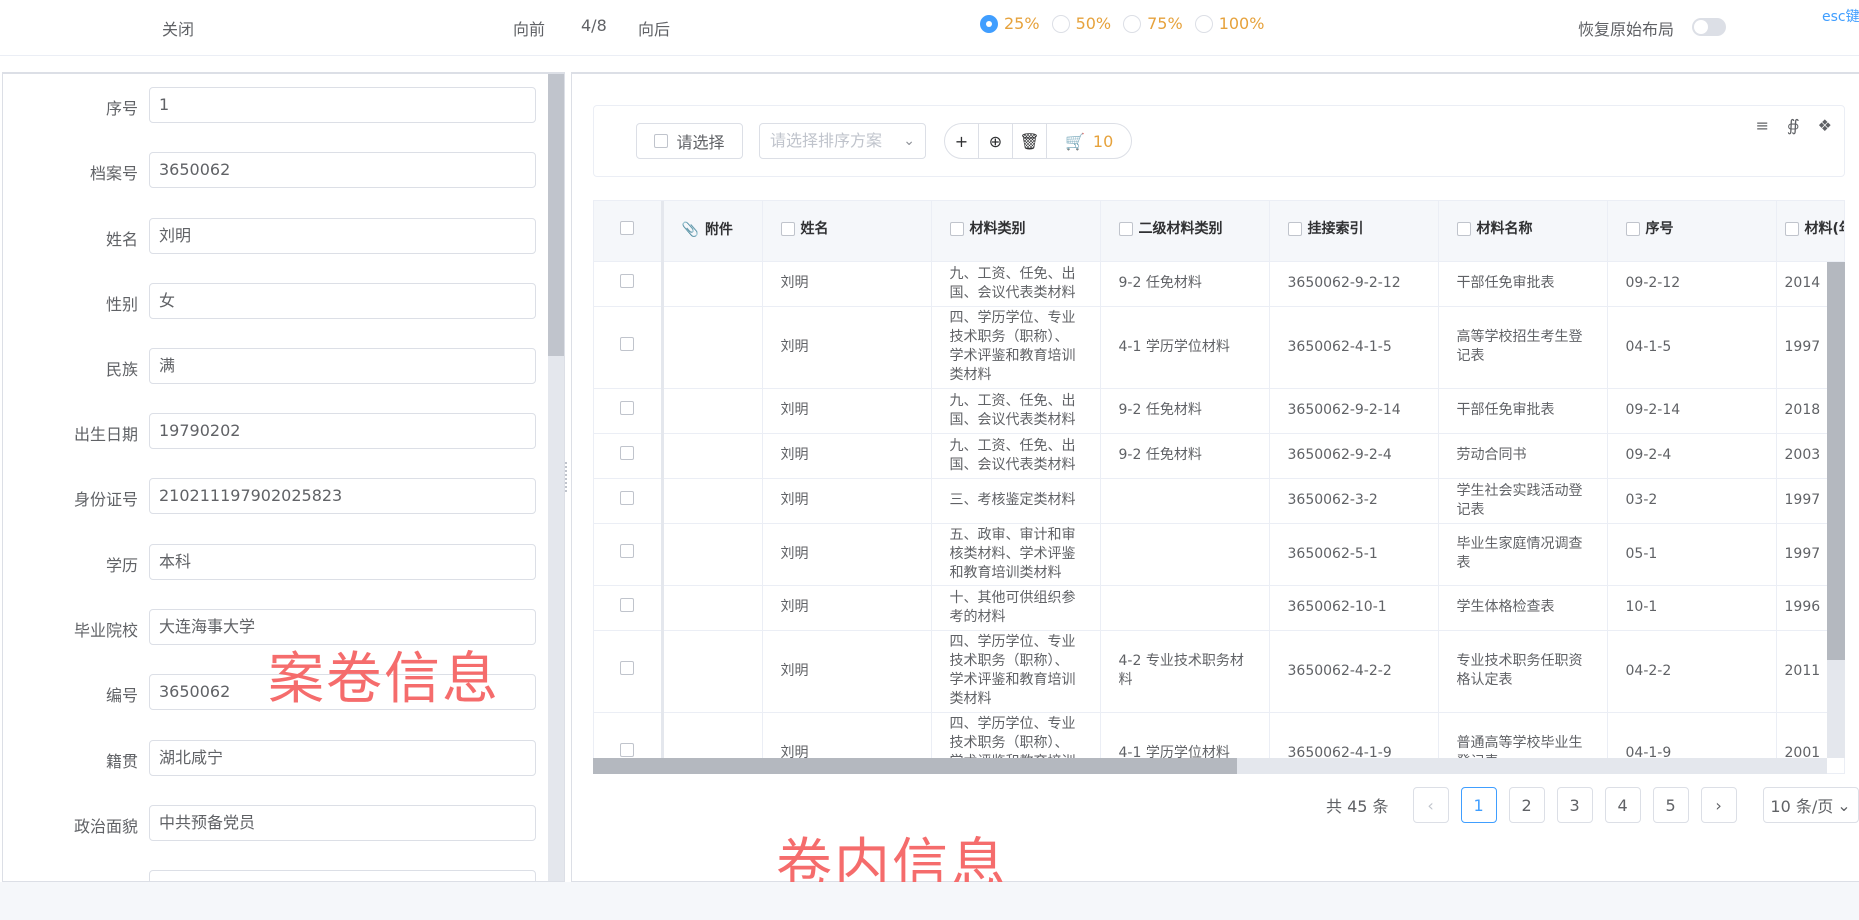  Describe the element at coordinates (342, 758) in the screenshot. I see `form-field-input: 湖北咸宁` at that location.